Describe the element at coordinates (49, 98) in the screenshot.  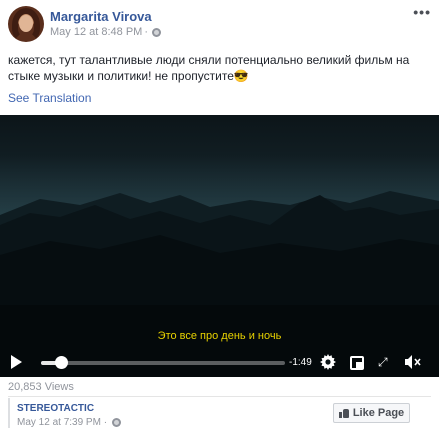
I see `see-translation-link: See Translation` at that location.